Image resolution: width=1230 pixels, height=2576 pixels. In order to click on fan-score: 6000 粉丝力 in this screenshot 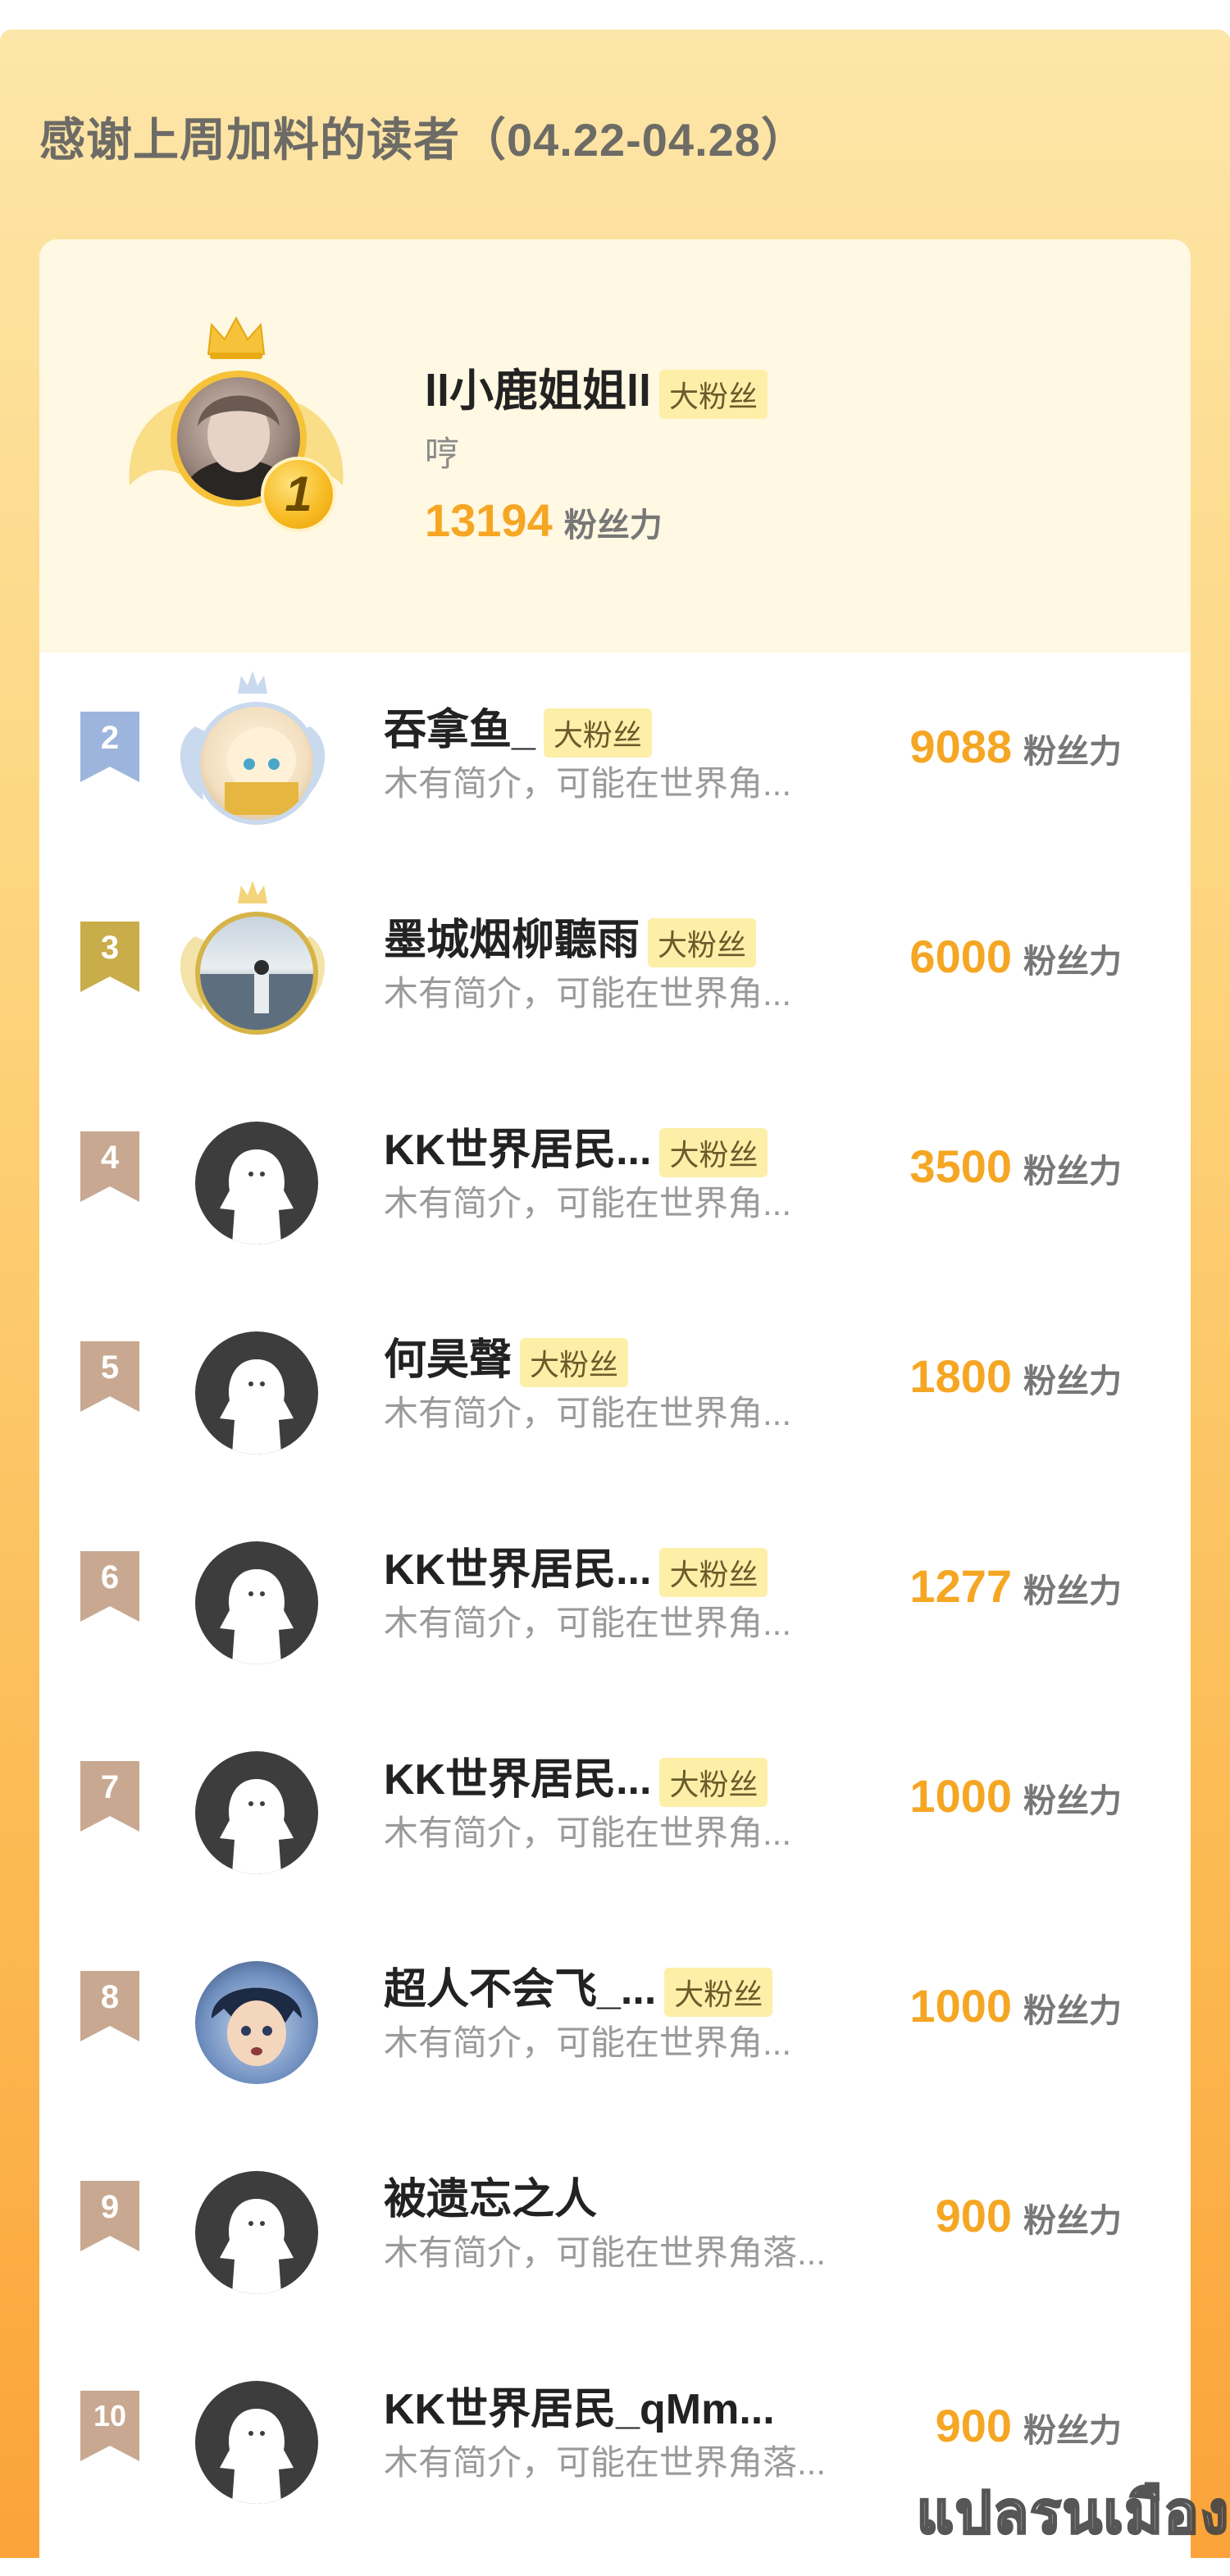, I will do `click(1015, 956)`.